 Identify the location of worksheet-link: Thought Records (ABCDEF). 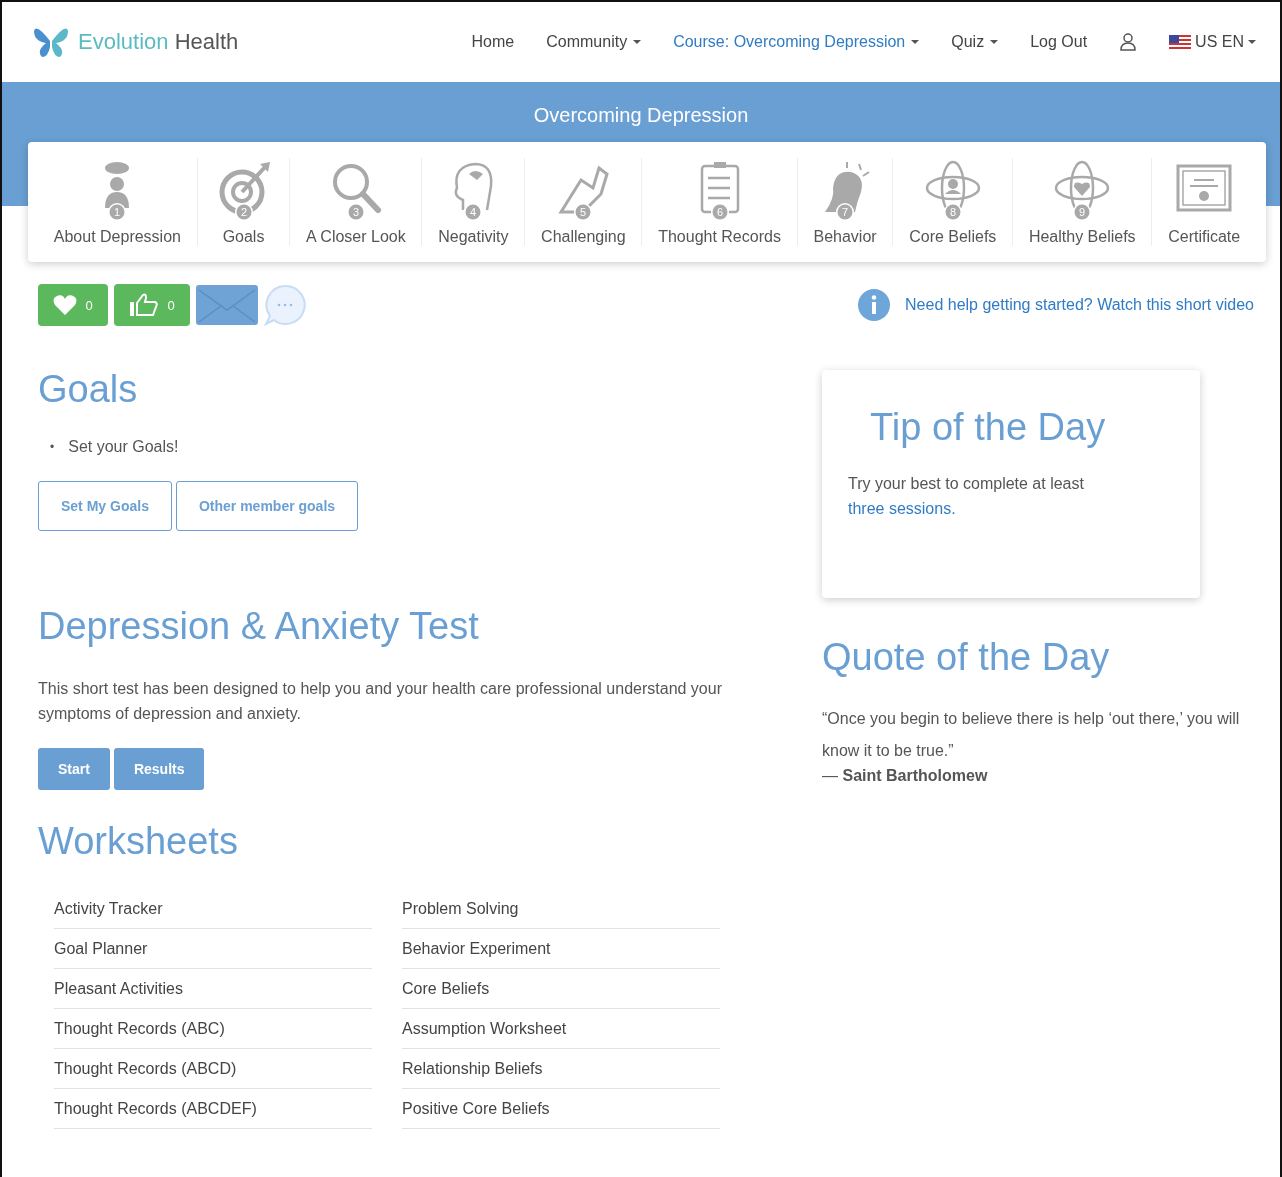
(213, 1109).